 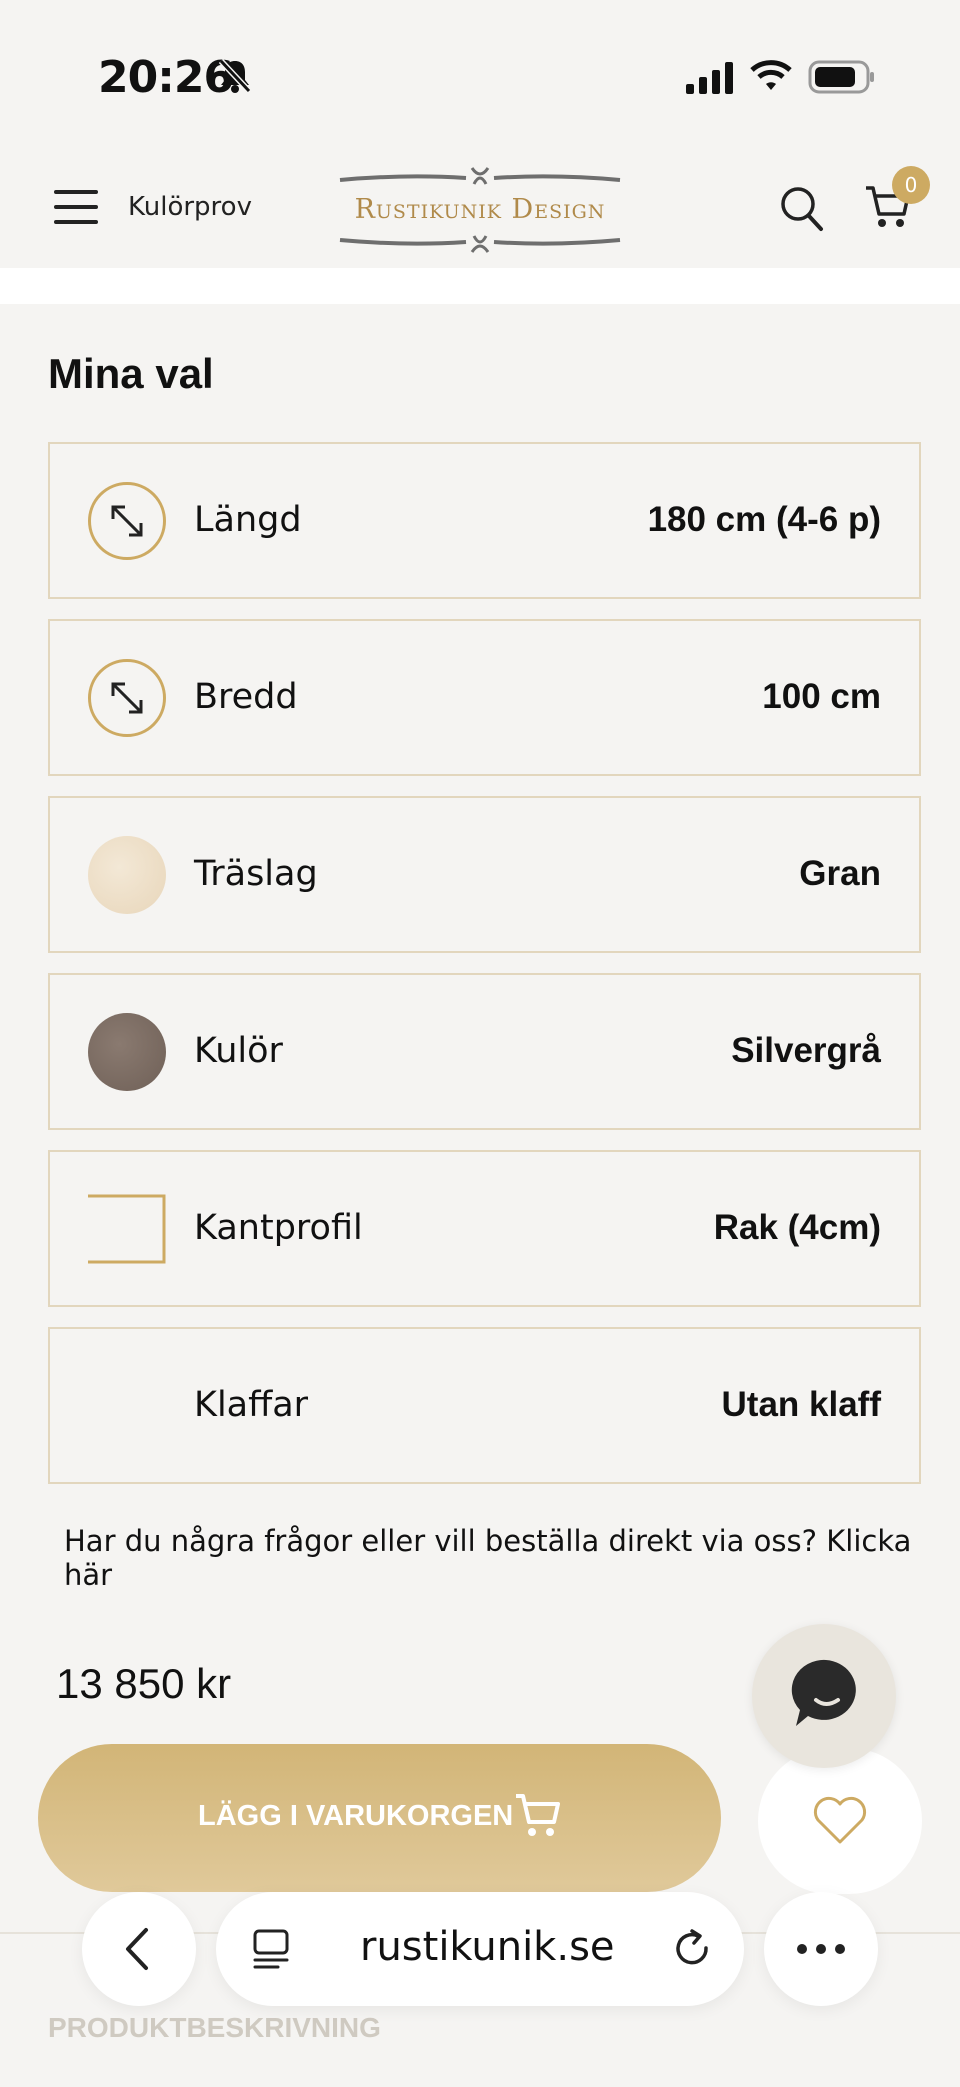 I want to click on site-header: Kulörprov Rustikunik Design 0, so click(x=480, y=209).